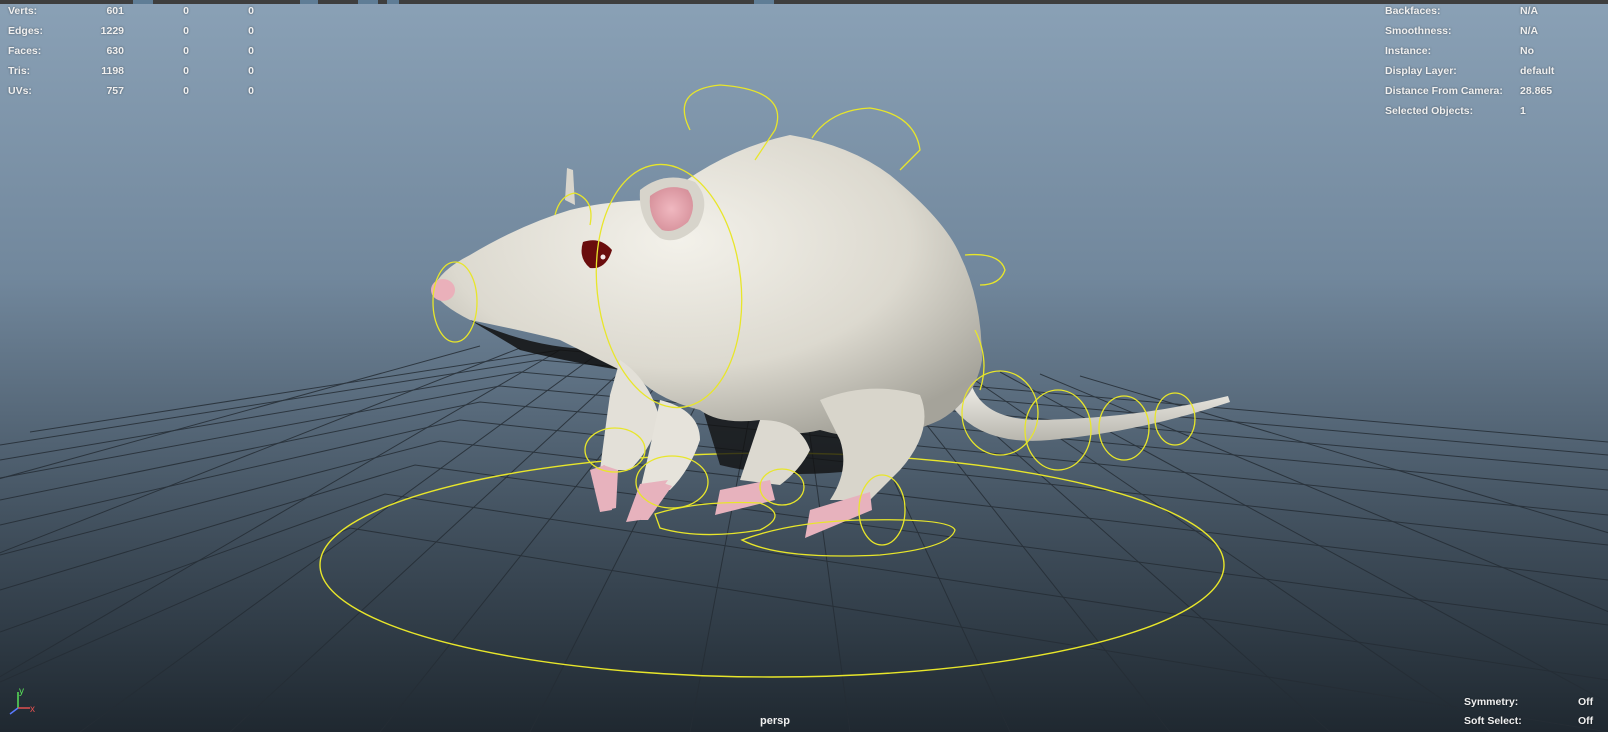  What do you see at coordinates (115, 11) in the screenshot?
I see `hud-verts-value: 601` at bounding box center [115, 11].